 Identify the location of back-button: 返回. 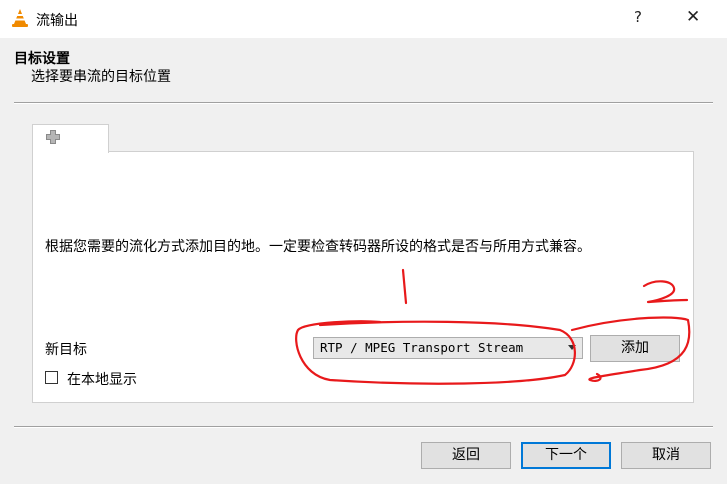
(466, 455).